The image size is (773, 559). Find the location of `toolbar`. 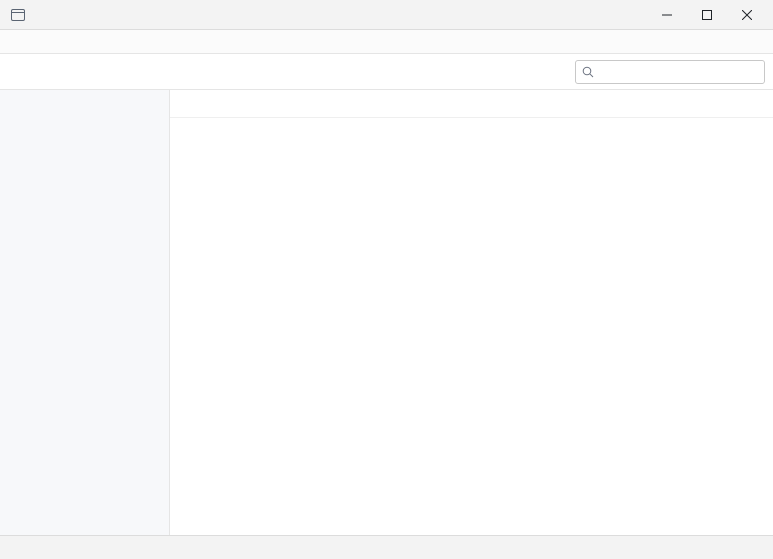

toolbar is located at coordinates (386, 72).